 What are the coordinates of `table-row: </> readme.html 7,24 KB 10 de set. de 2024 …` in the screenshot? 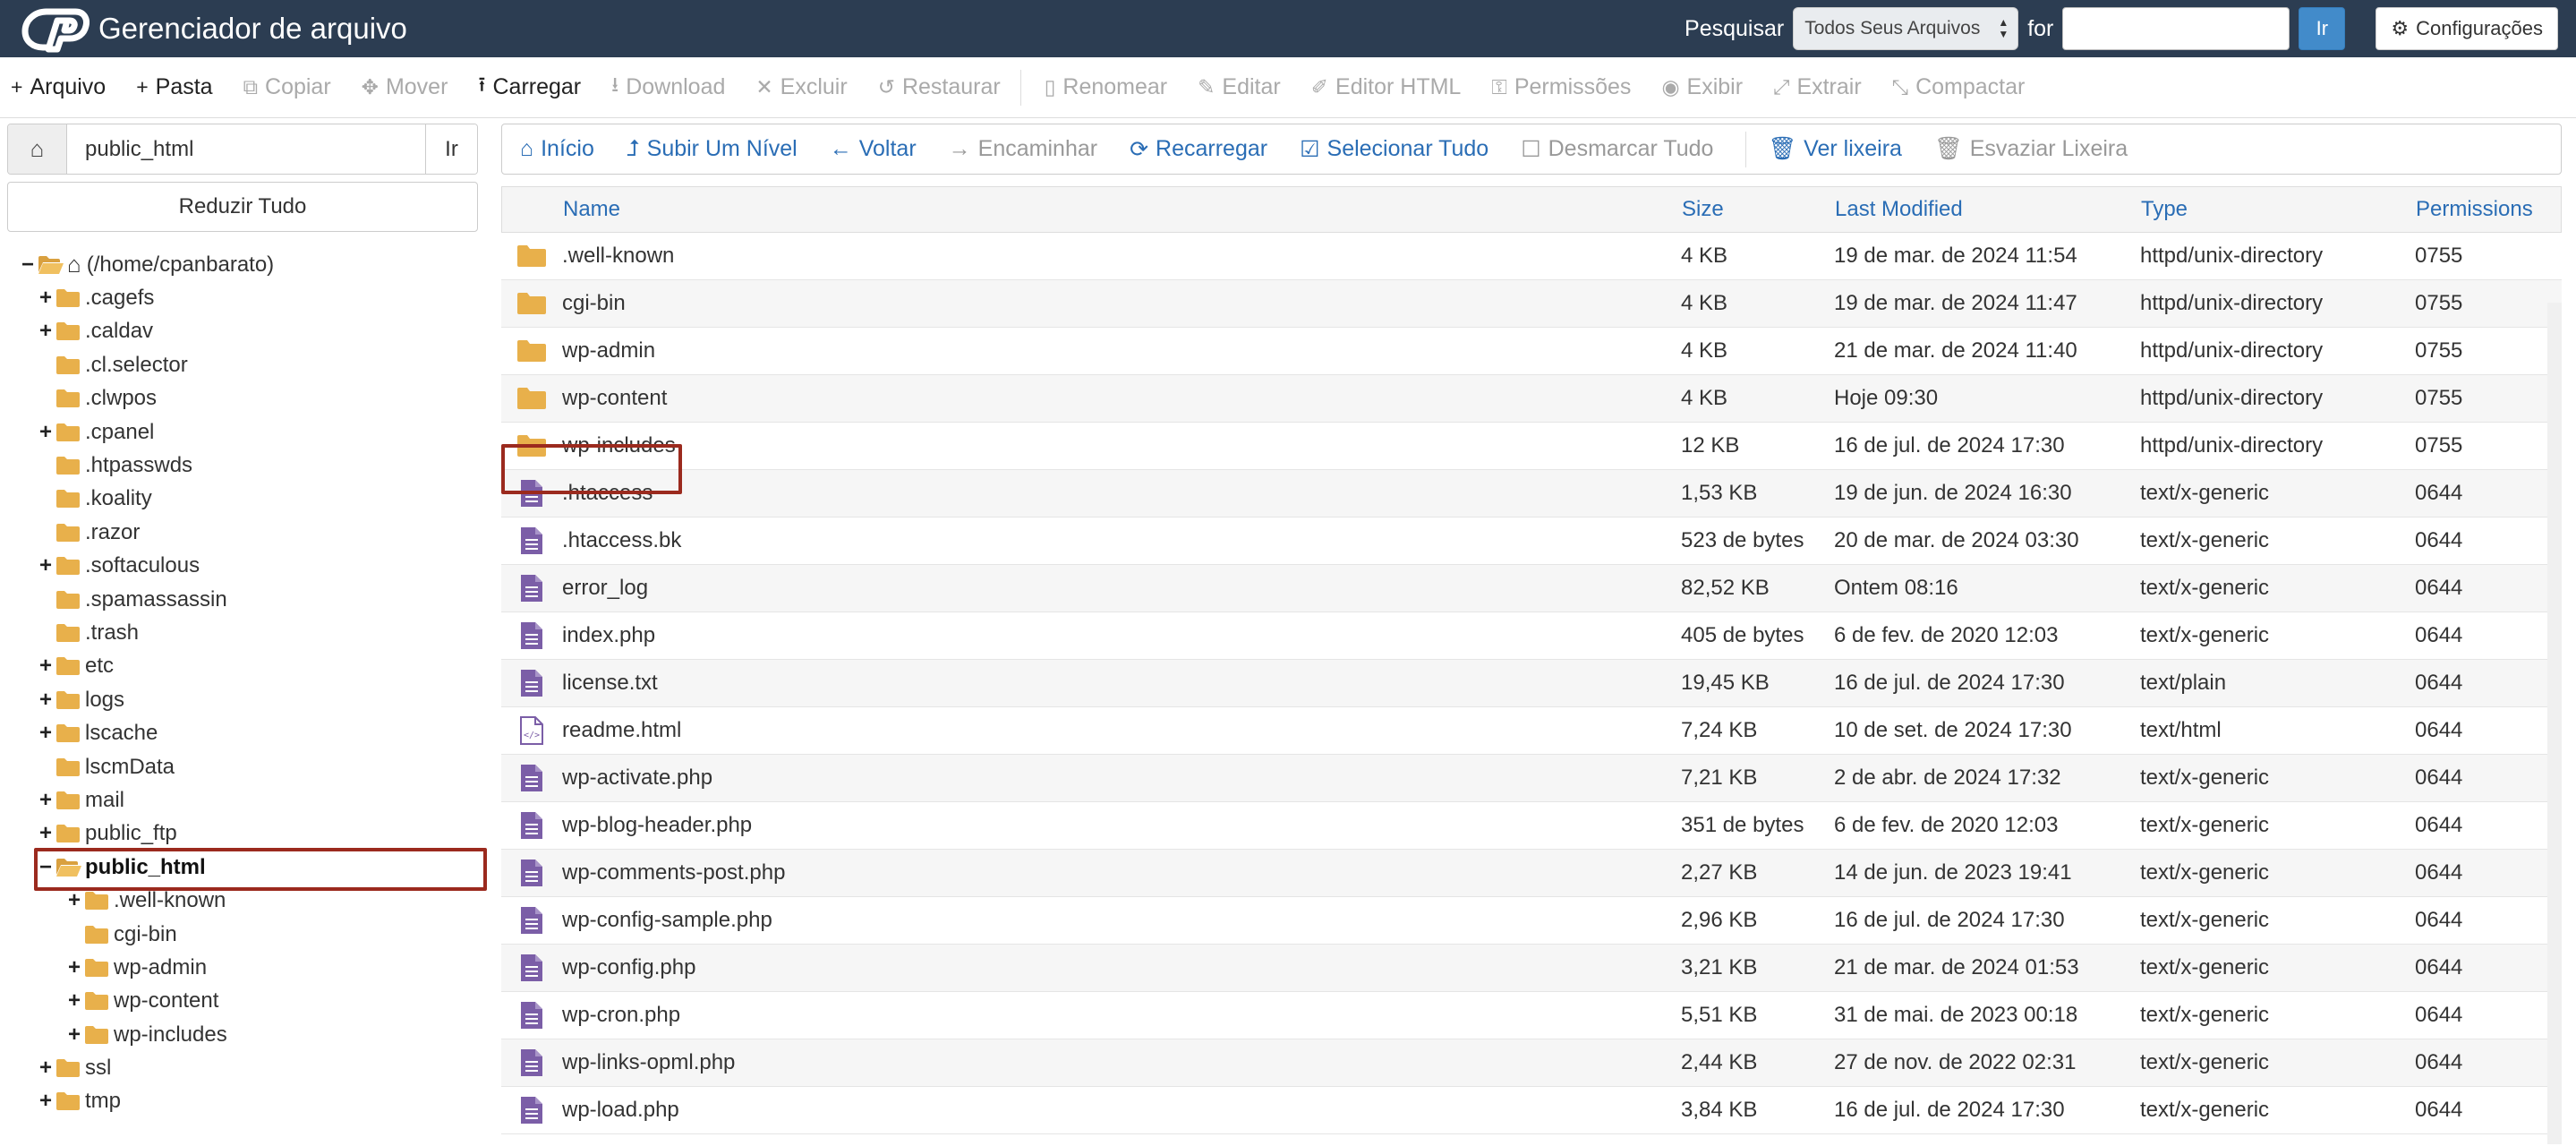 It's located at (1531, 731).